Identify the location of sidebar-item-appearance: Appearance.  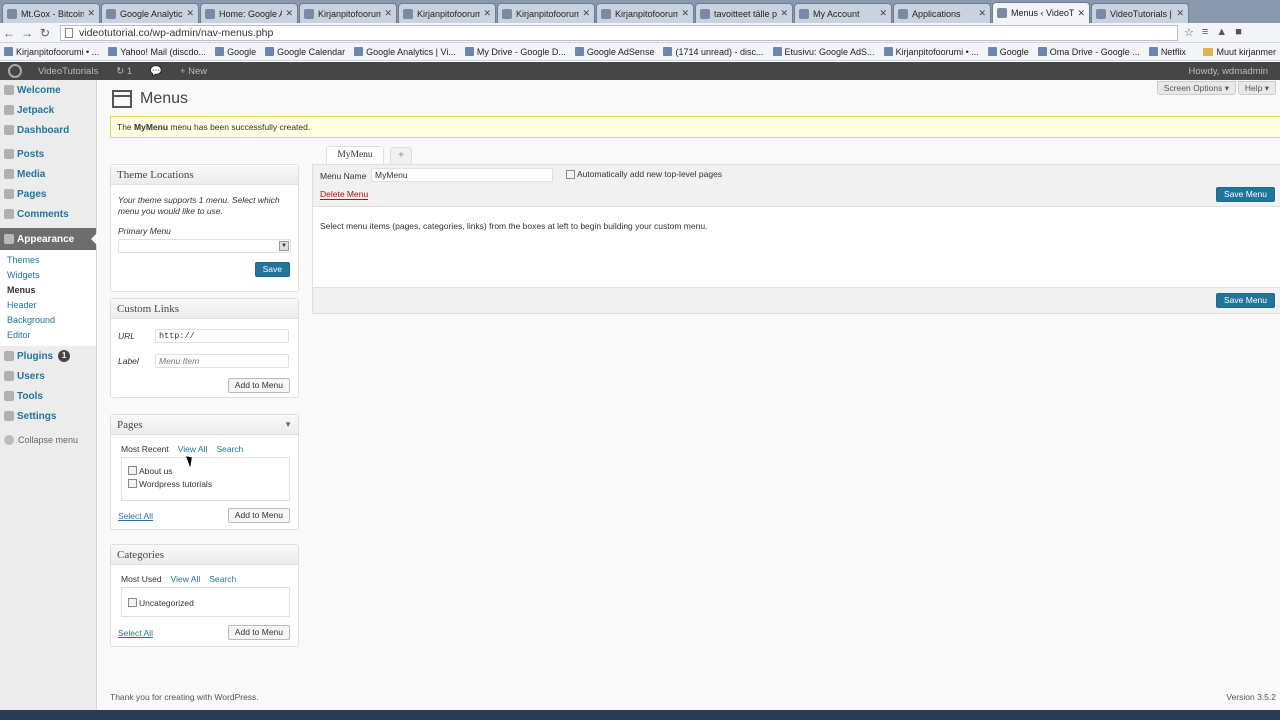
(48, 239).